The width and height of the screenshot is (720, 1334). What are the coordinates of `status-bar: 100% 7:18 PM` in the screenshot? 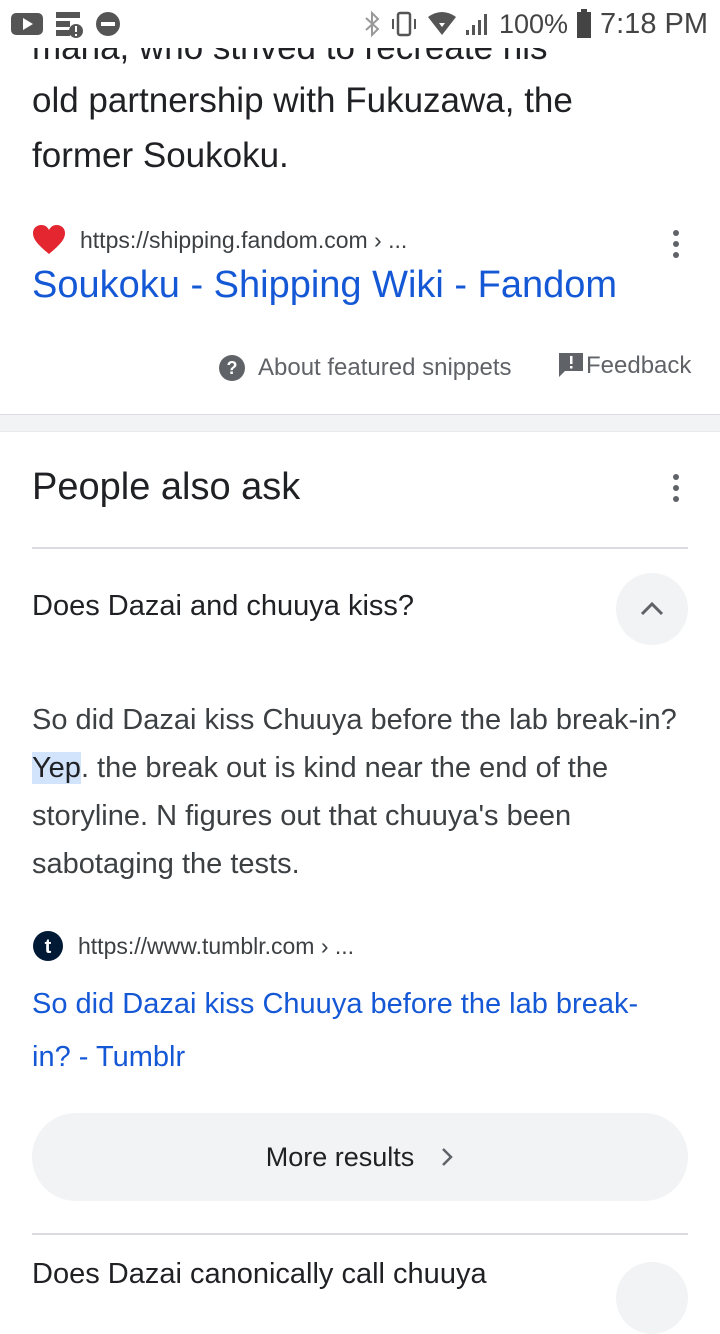 It's located at (360, 24).